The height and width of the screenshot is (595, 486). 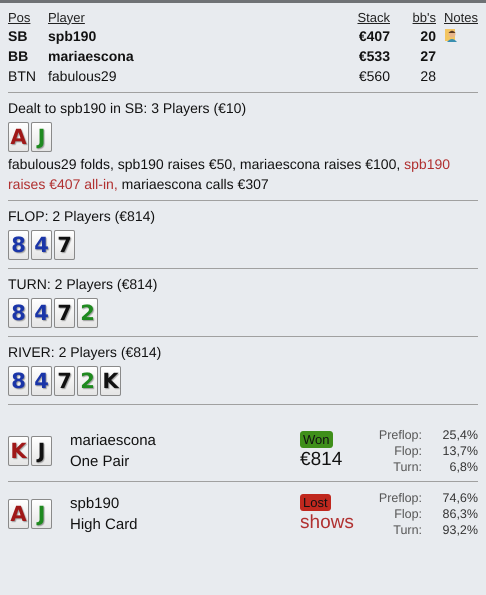 What do you see at coordinates (374, 36) in the screenshot?
I see `stack-amount: €407` at bounding box center [374, 36].